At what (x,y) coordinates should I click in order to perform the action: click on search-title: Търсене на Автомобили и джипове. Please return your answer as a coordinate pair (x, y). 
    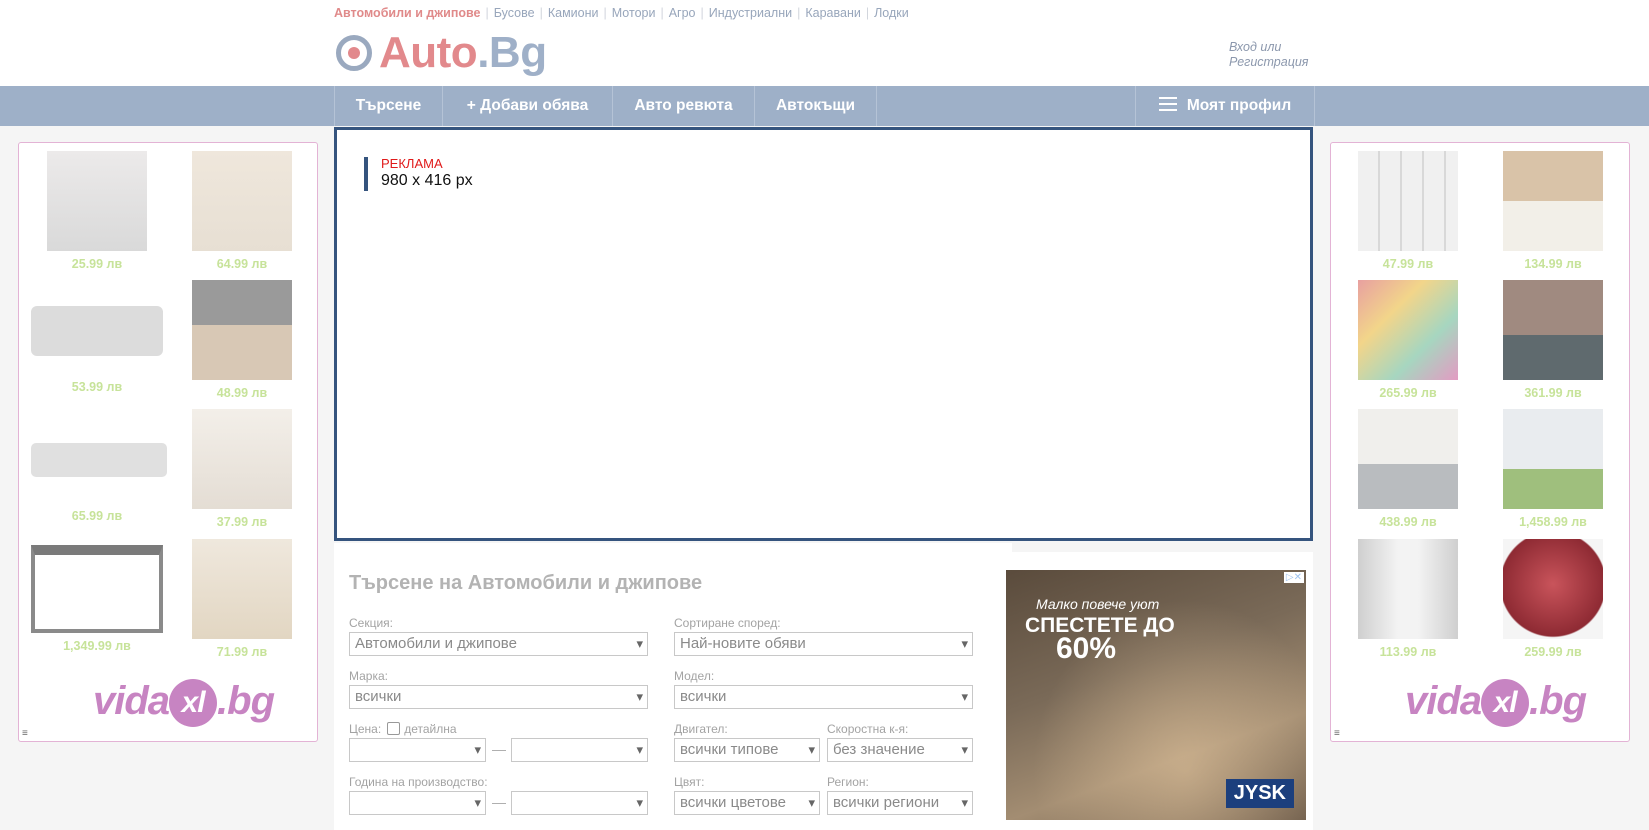
    Looking at the image, I should click on (526, 583).